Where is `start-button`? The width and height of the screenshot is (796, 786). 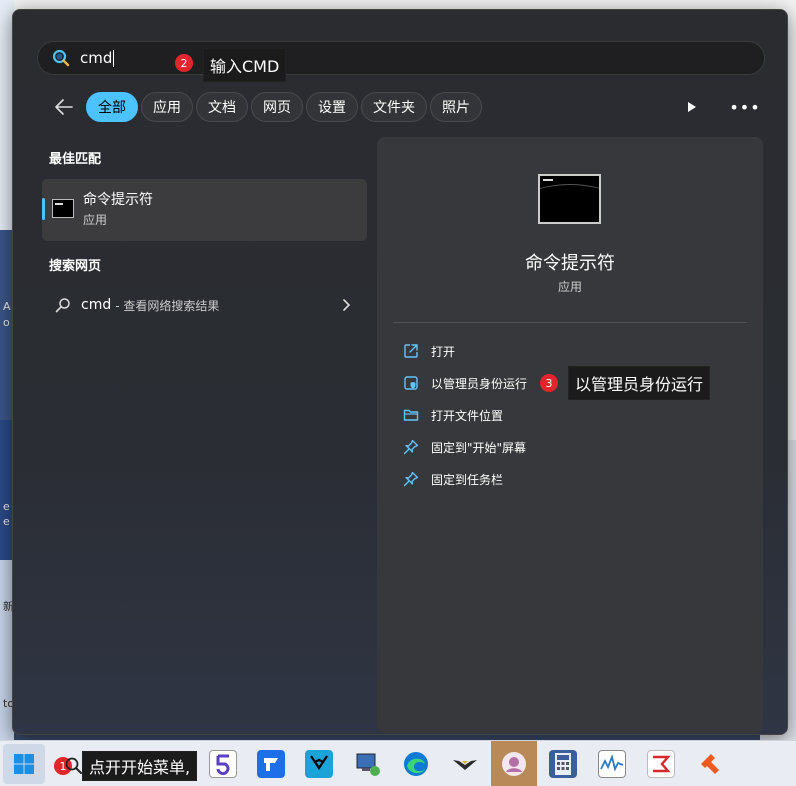
start-button is located at coordinates (24, 764).